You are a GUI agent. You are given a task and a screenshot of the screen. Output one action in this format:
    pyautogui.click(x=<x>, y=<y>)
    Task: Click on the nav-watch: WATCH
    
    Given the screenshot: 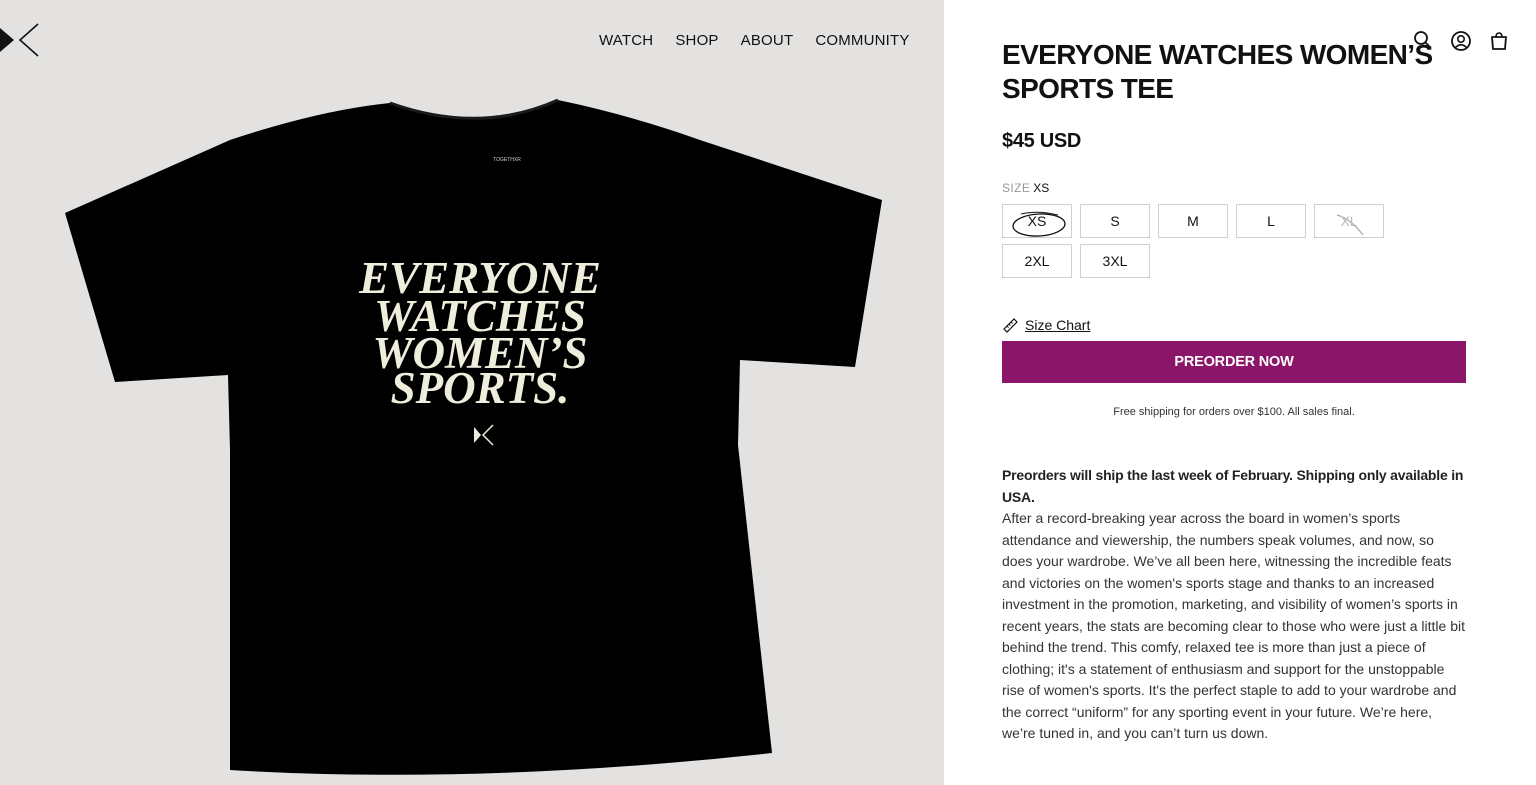 What is the action you would take?
    pyautogui.click(x=626, y=40)
    